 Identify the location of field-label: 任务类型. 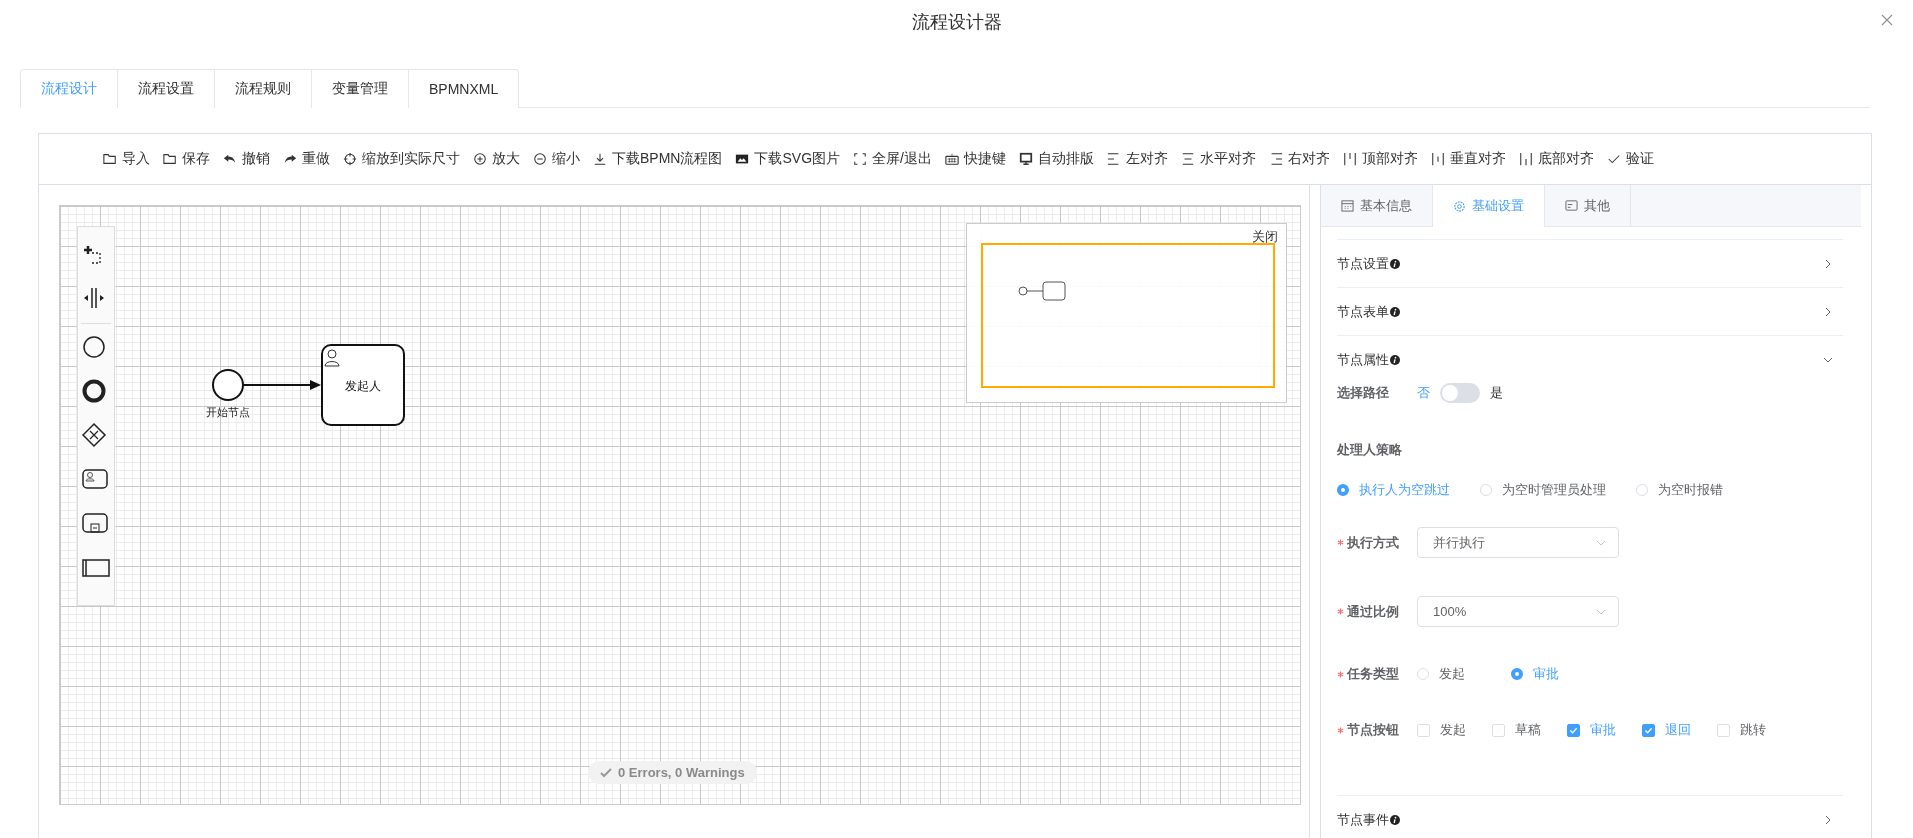
(1373, 674).